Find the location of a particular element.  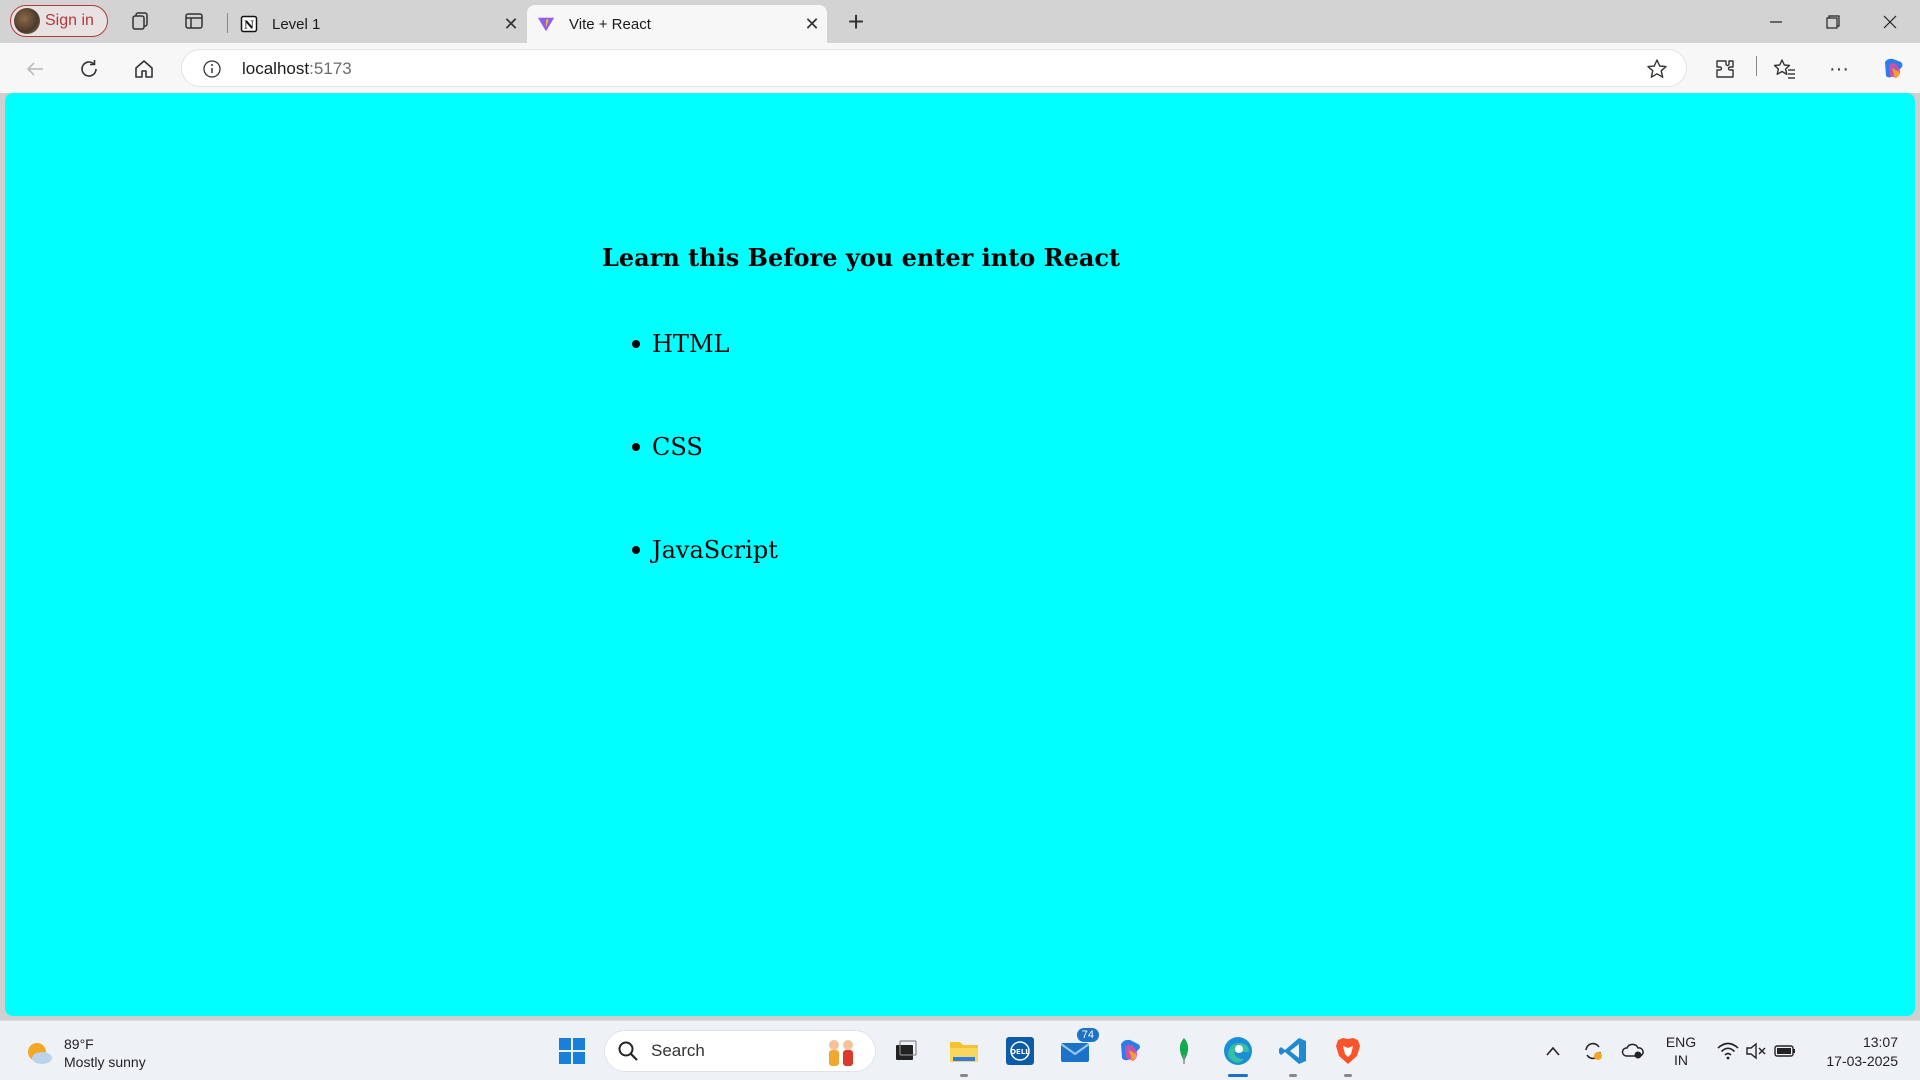

sign-in-label: Sign in is located at coordinates (69, 20).